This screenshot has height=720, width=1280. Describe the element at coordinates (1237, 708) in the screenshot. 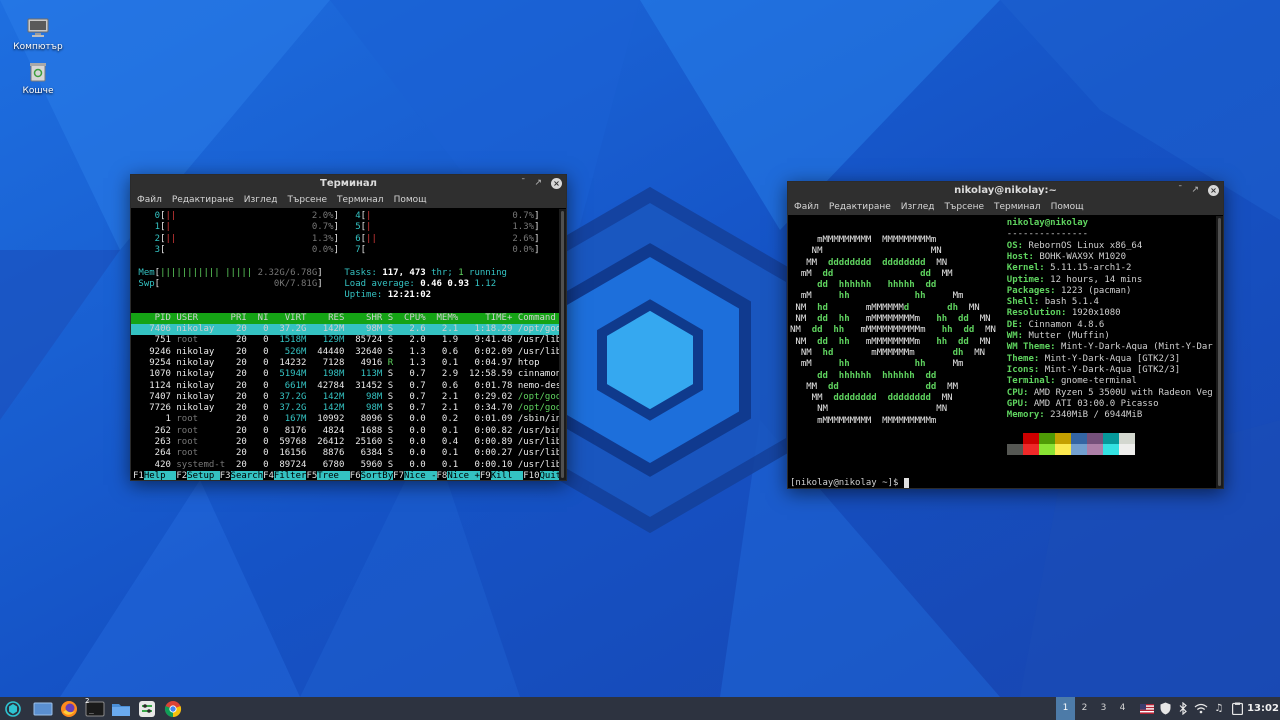

I see `clipboard-icon` at that location.